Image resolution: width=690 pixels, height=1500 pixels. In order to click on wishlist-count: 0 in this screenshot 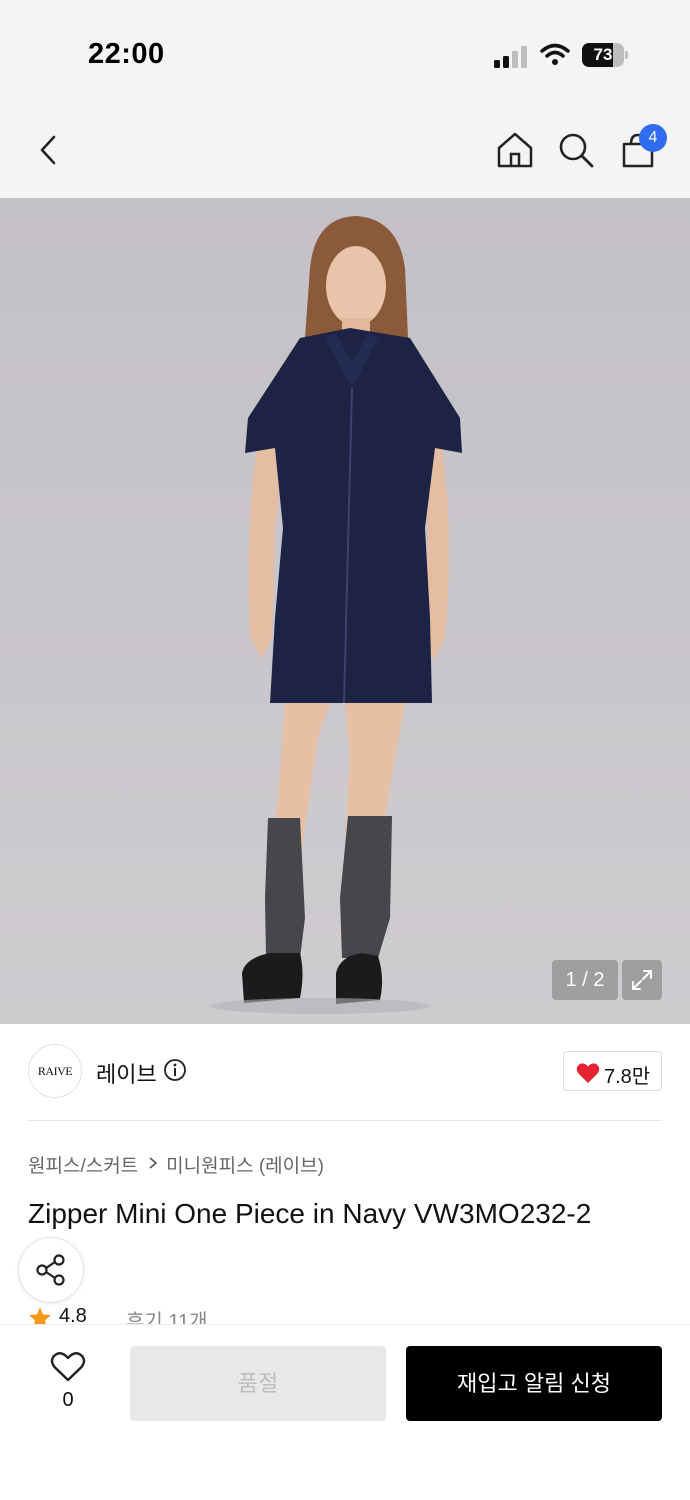, I will do `click(68, 1400)`.